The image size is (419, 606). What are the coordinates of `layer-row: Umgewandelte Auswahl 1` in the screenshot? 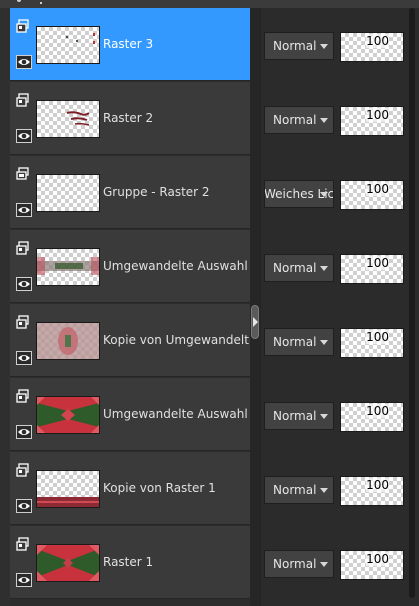 It's located at (130, 266).